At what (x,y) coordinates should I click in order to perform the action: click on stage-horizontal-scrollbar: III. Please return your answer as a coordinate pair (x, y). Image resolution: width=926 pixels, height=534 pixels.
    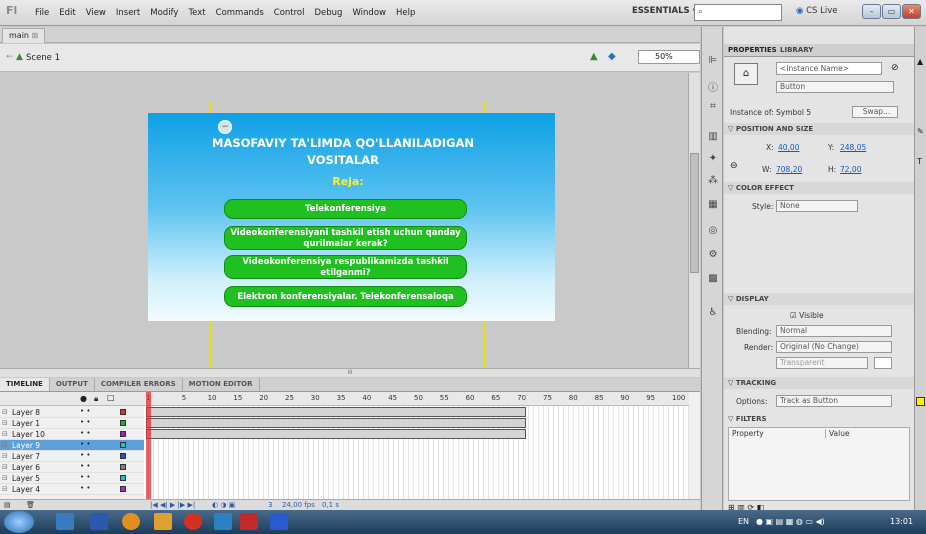
    Looking at the image, I should click on (350, 372).